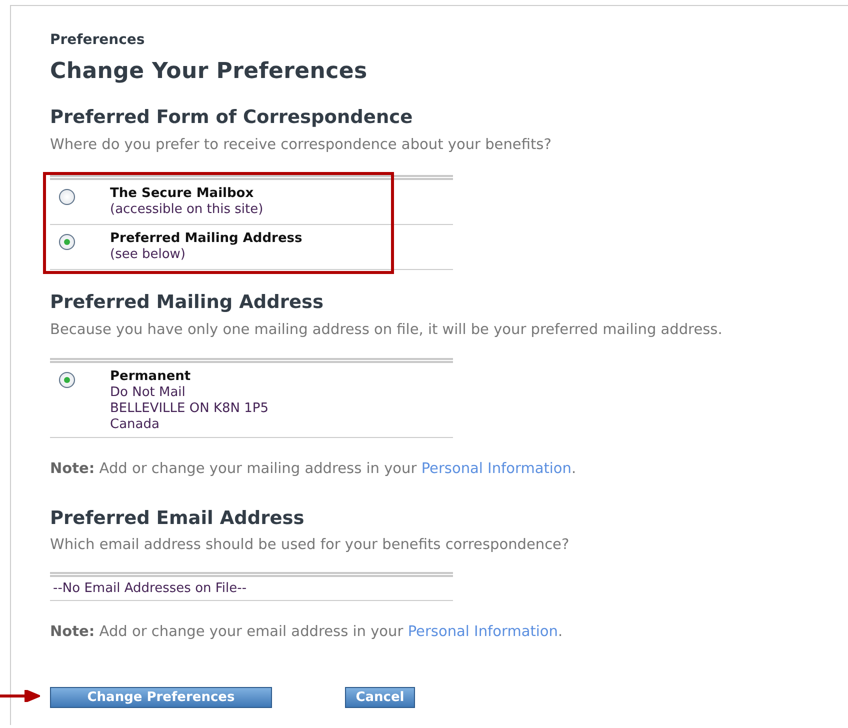 The width and height of the screenshot is (848, 728). What do you see at coordinates (151, 377) in the screenshot?
I see `address-label: Permanent` at bounding box center [151, 377].